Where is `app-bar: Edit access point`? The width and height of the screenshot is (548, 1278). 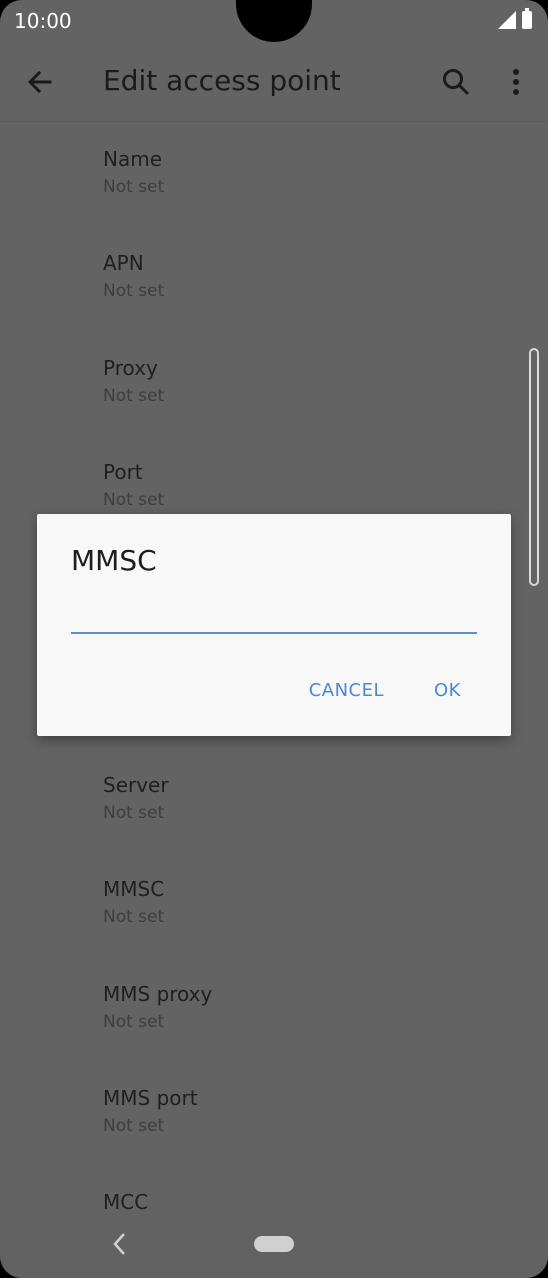 app-bar: Edit access point is located at coordinates (274, 82).